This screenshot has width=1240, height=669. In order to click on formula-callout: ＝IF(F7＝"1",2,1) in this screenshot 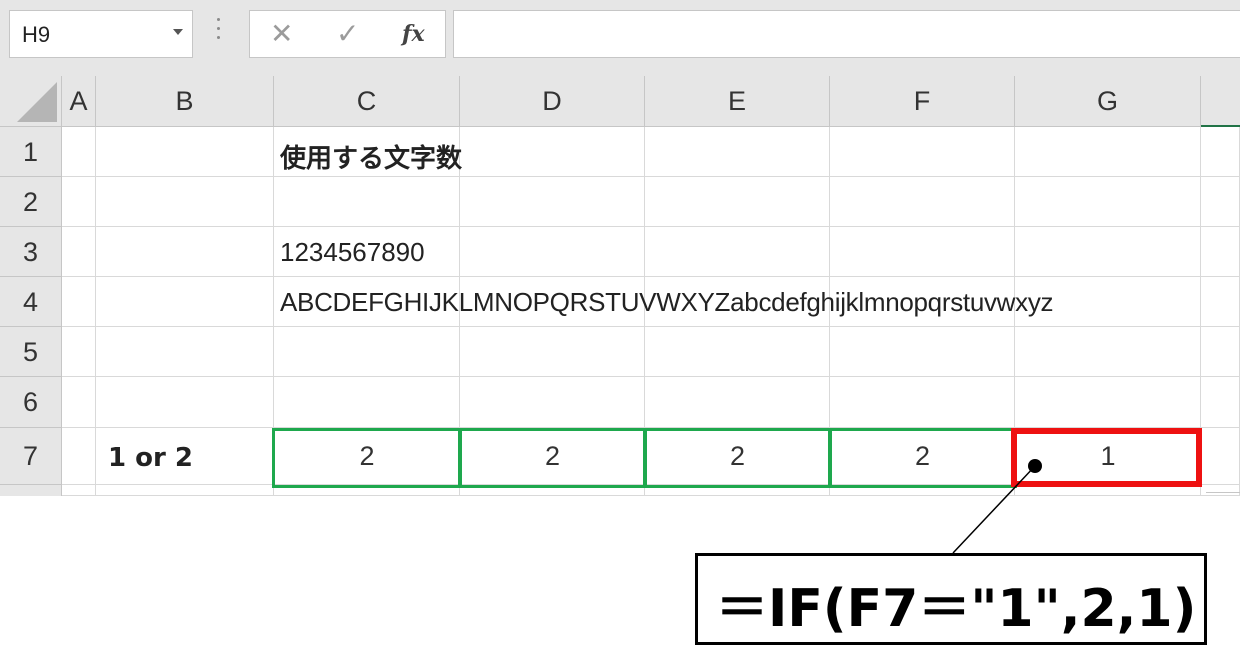, I will do `click(951, 599)`.